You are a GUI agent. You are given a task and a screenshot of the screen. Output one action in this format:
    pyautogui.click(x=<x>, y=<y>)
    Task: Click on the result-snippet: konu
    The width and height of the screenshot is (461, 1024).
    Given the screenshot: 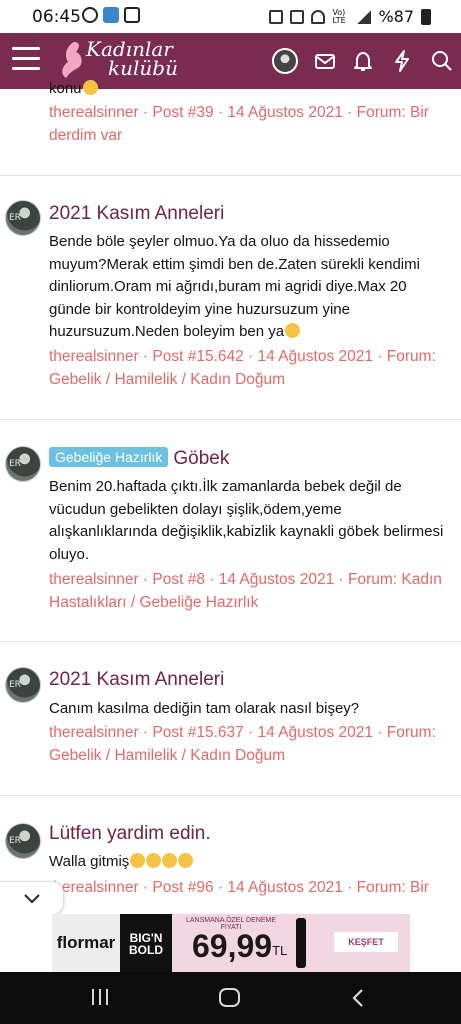 What is the action you would take?
    pyautogui.click(x=250, y=89)
    